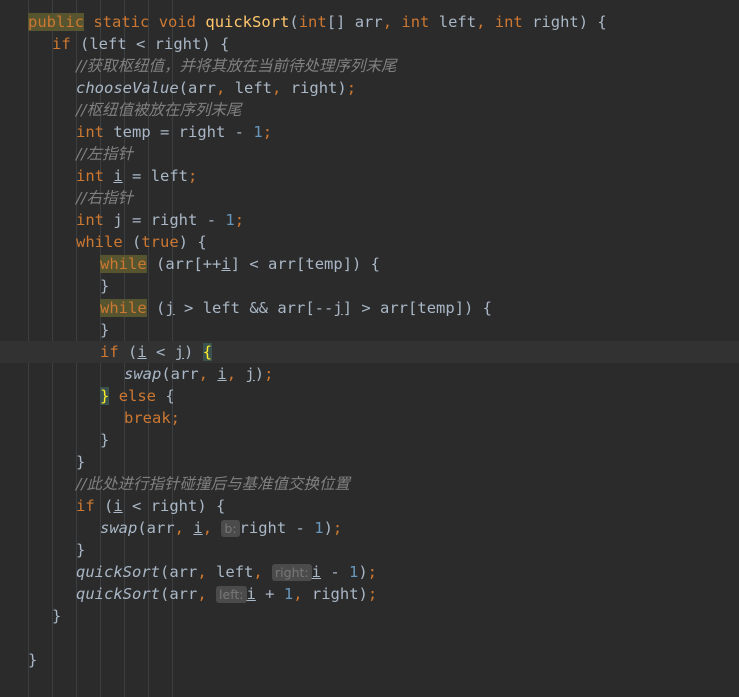 Image resolution: width=739 pixels, height=697 pixels. Describe the element at coordinates (118, 594) in the screenshot. I see `method-call-token: quickSort` at that location.